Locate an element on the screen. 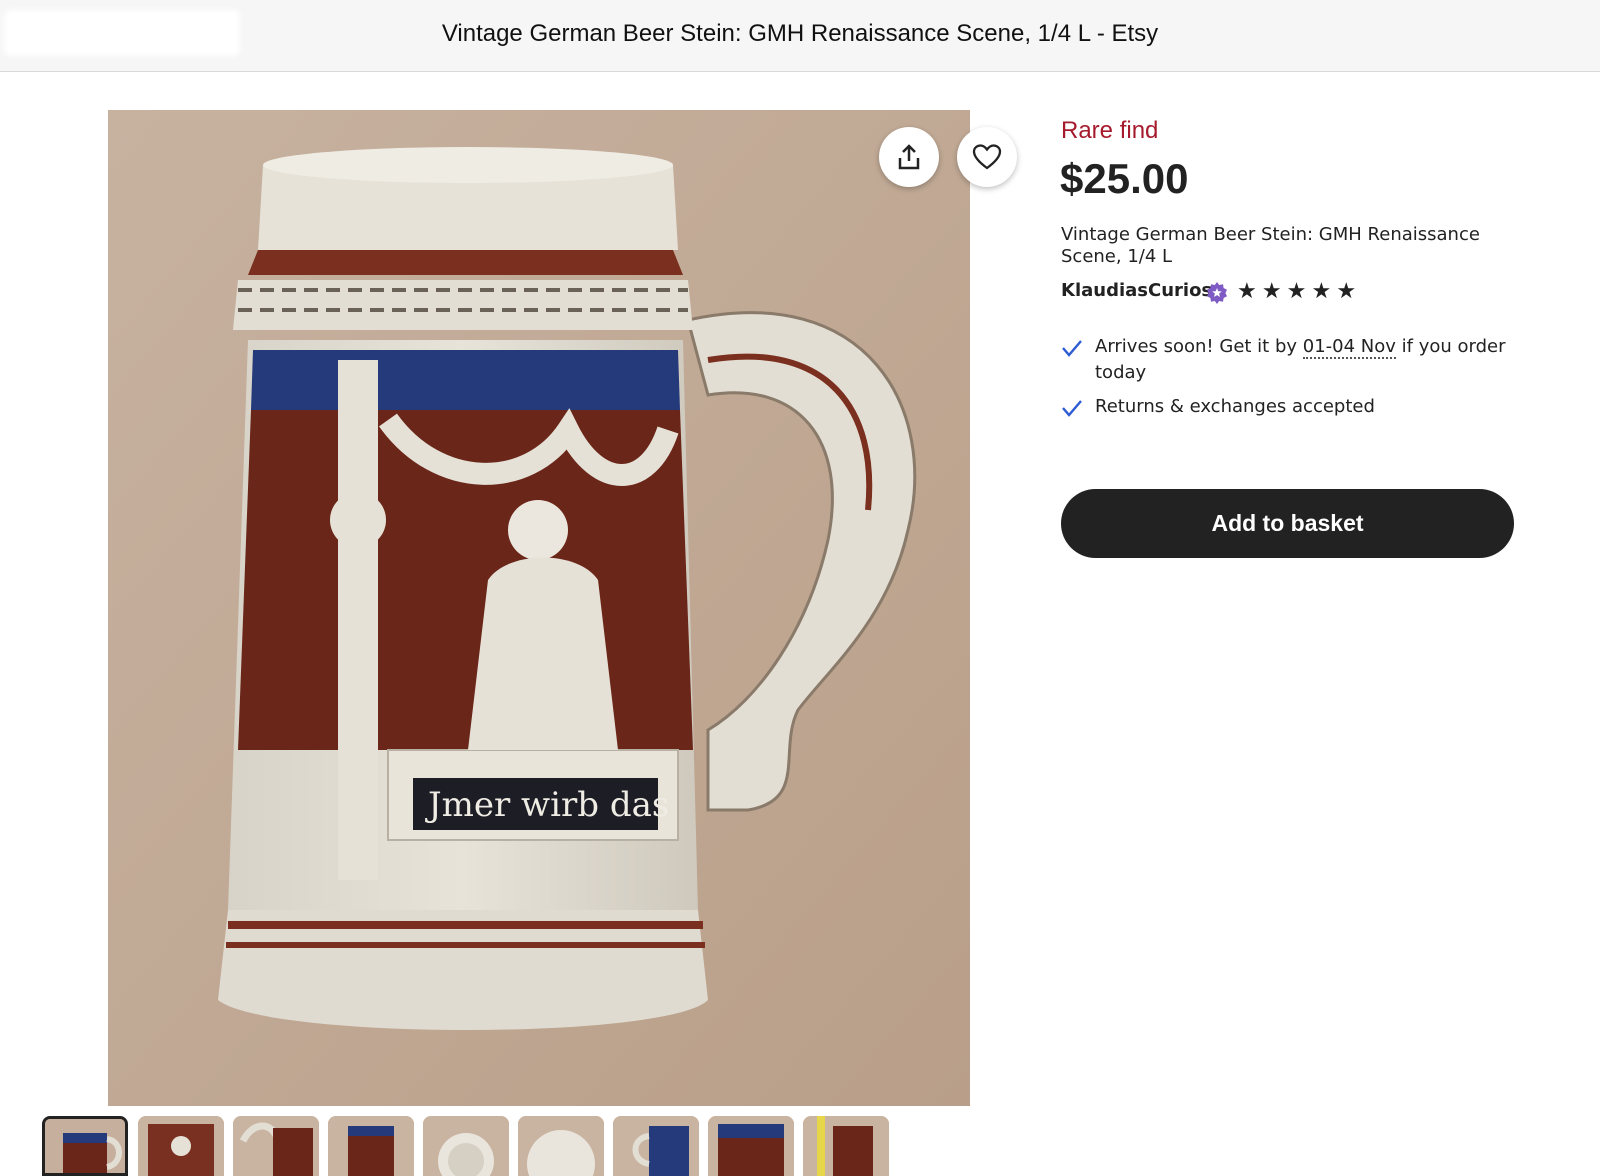 The width and height of the screenshot is (1600, 1176). shop-name-link: KlaudiasCurios is located at coordinates (1136, 290).